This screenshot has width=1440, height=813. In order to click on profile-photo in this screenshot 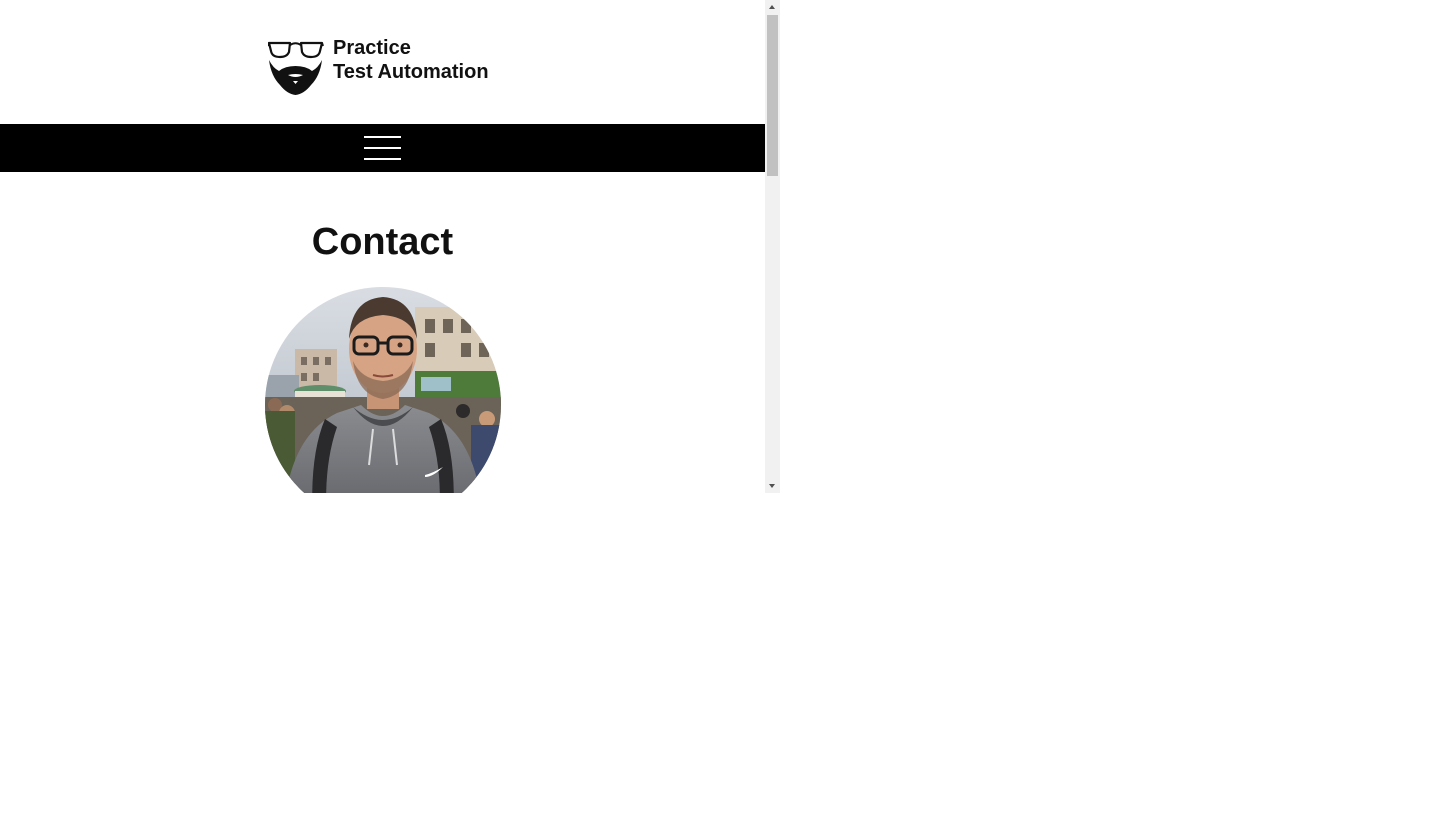, I will do `click(383, 390)`.